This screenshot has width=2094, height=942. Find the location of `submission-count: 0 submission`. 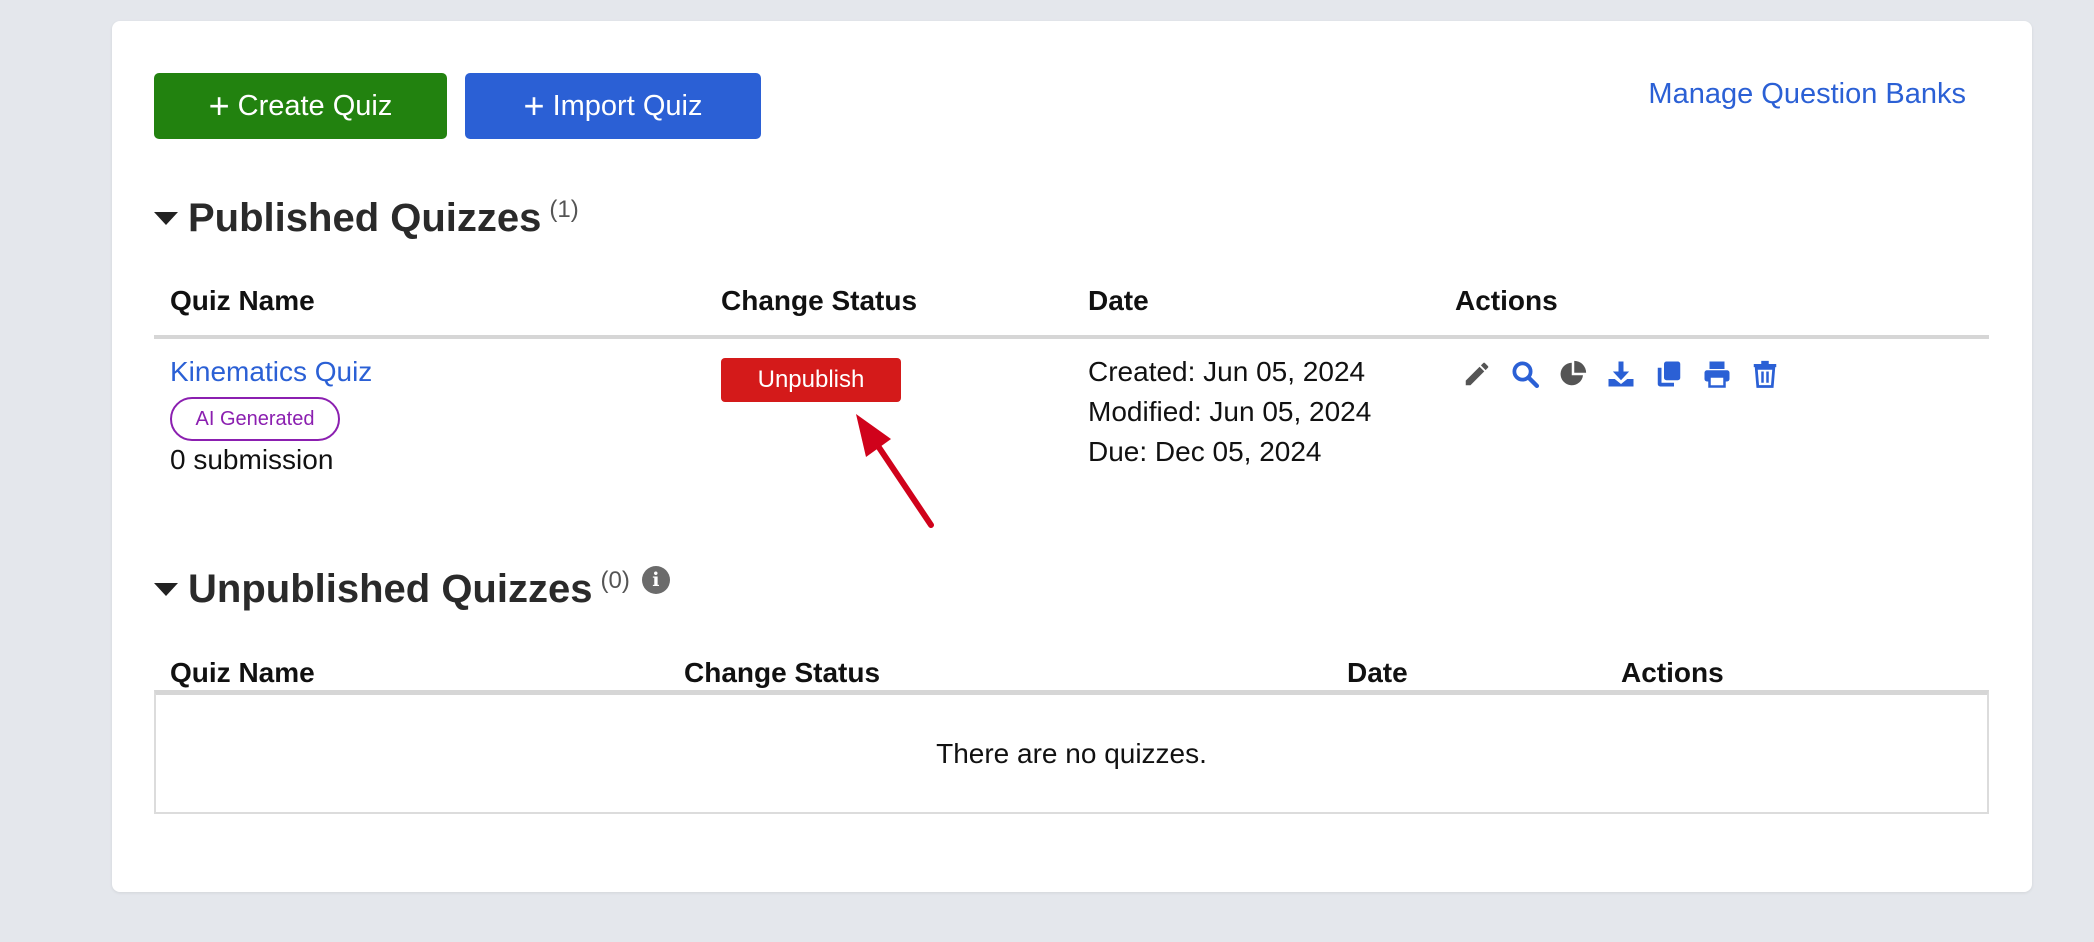

submission-count: 0 submission is located at coordinates (252, 459).